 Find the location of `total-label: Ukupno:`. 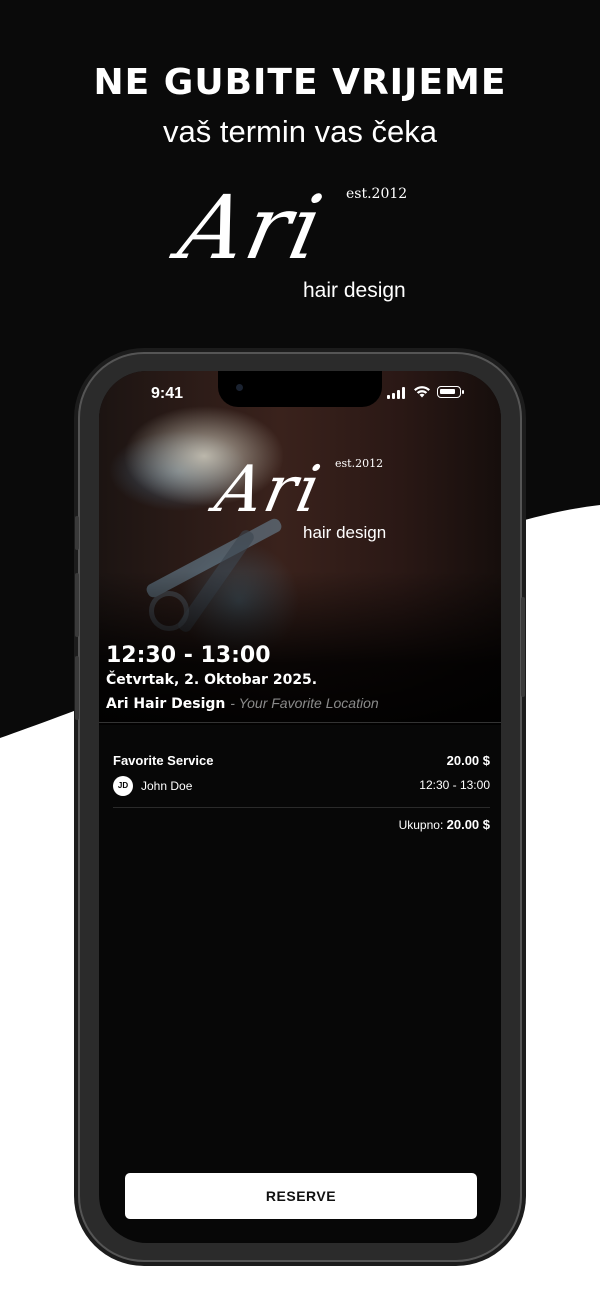

total-label: Ukupno: is located at coordinates (421, 825).